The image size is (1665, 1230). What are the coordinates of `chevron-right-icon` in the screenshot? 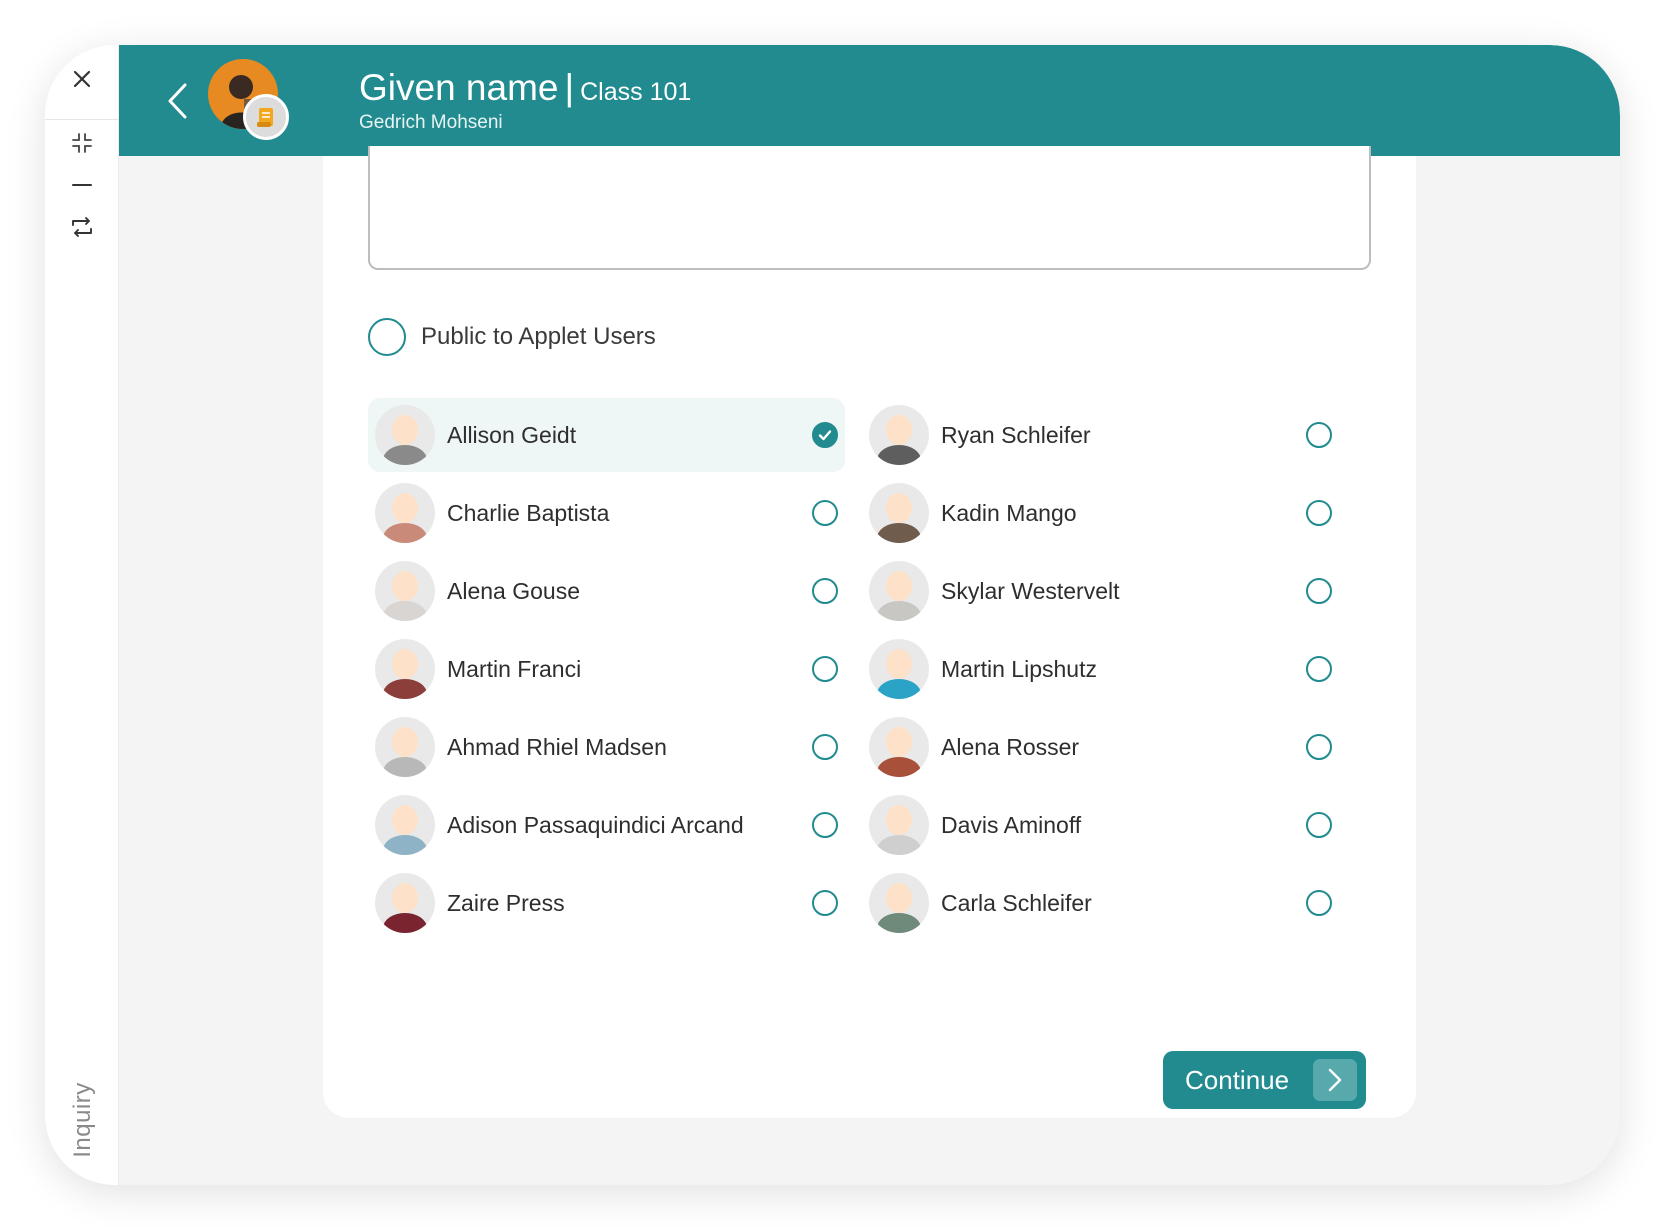 It's located at (1335, 1080).